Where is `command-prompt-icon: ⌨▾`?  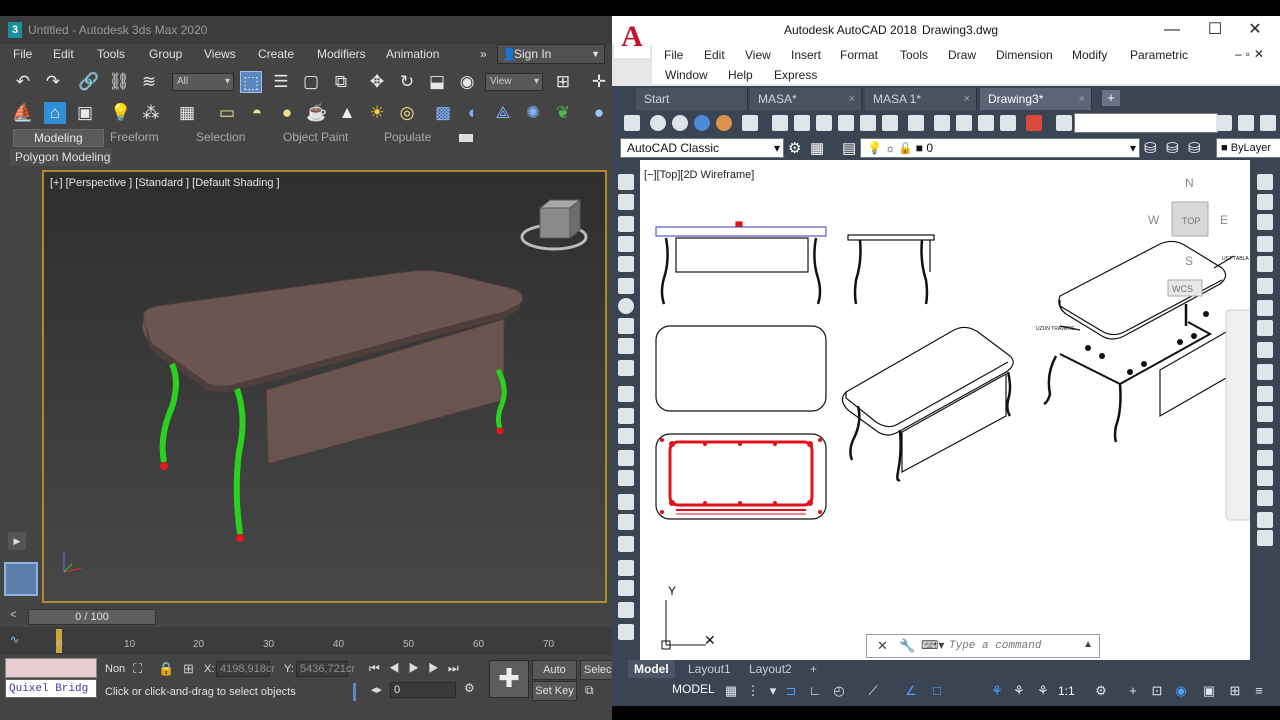
command-prompt-icon: ⌨▾ is located at coordinates (932, 645).